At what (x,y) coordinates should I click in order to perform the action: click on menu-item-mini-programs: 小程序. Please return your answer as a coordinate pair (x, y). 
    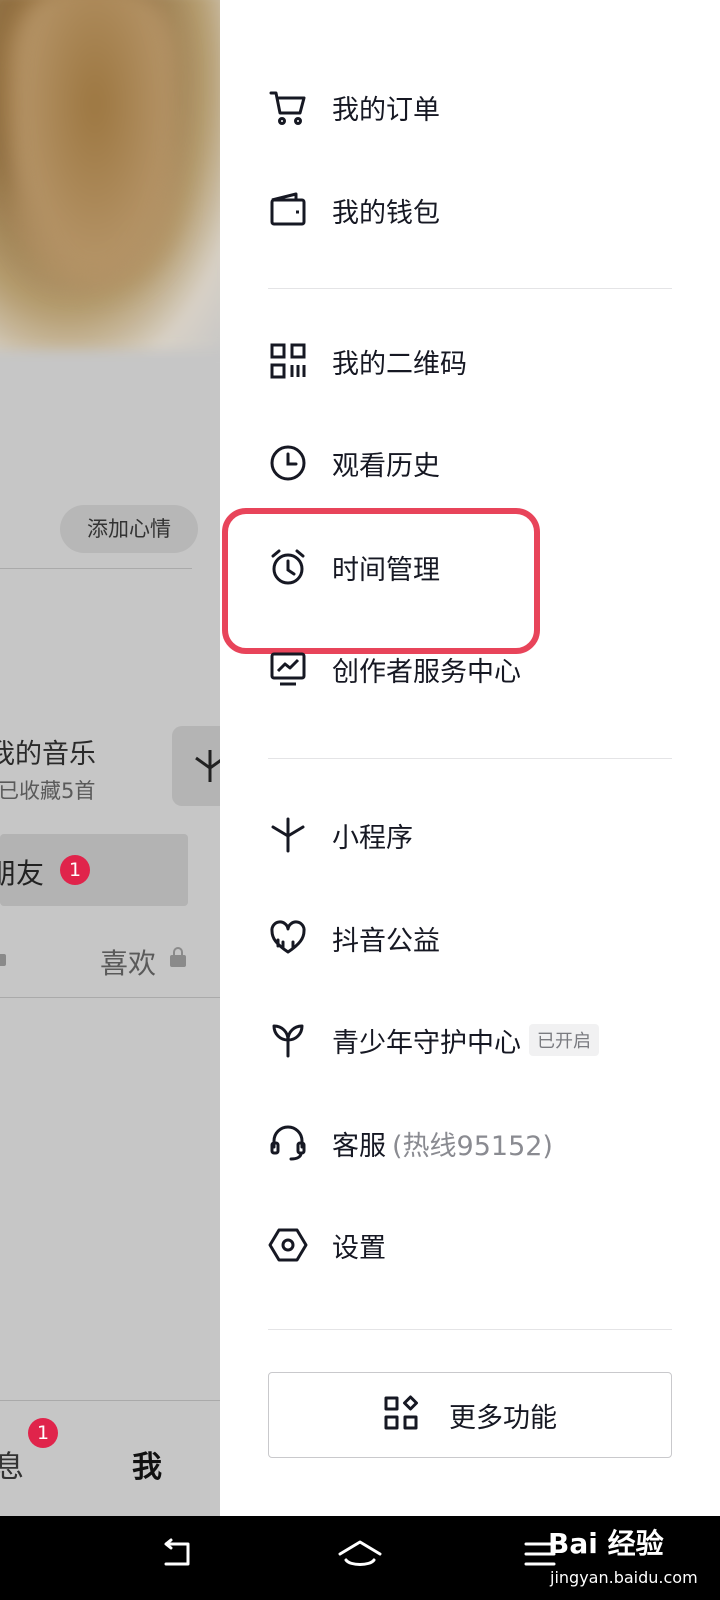
    Looking at the image, I should click on (468, 835).